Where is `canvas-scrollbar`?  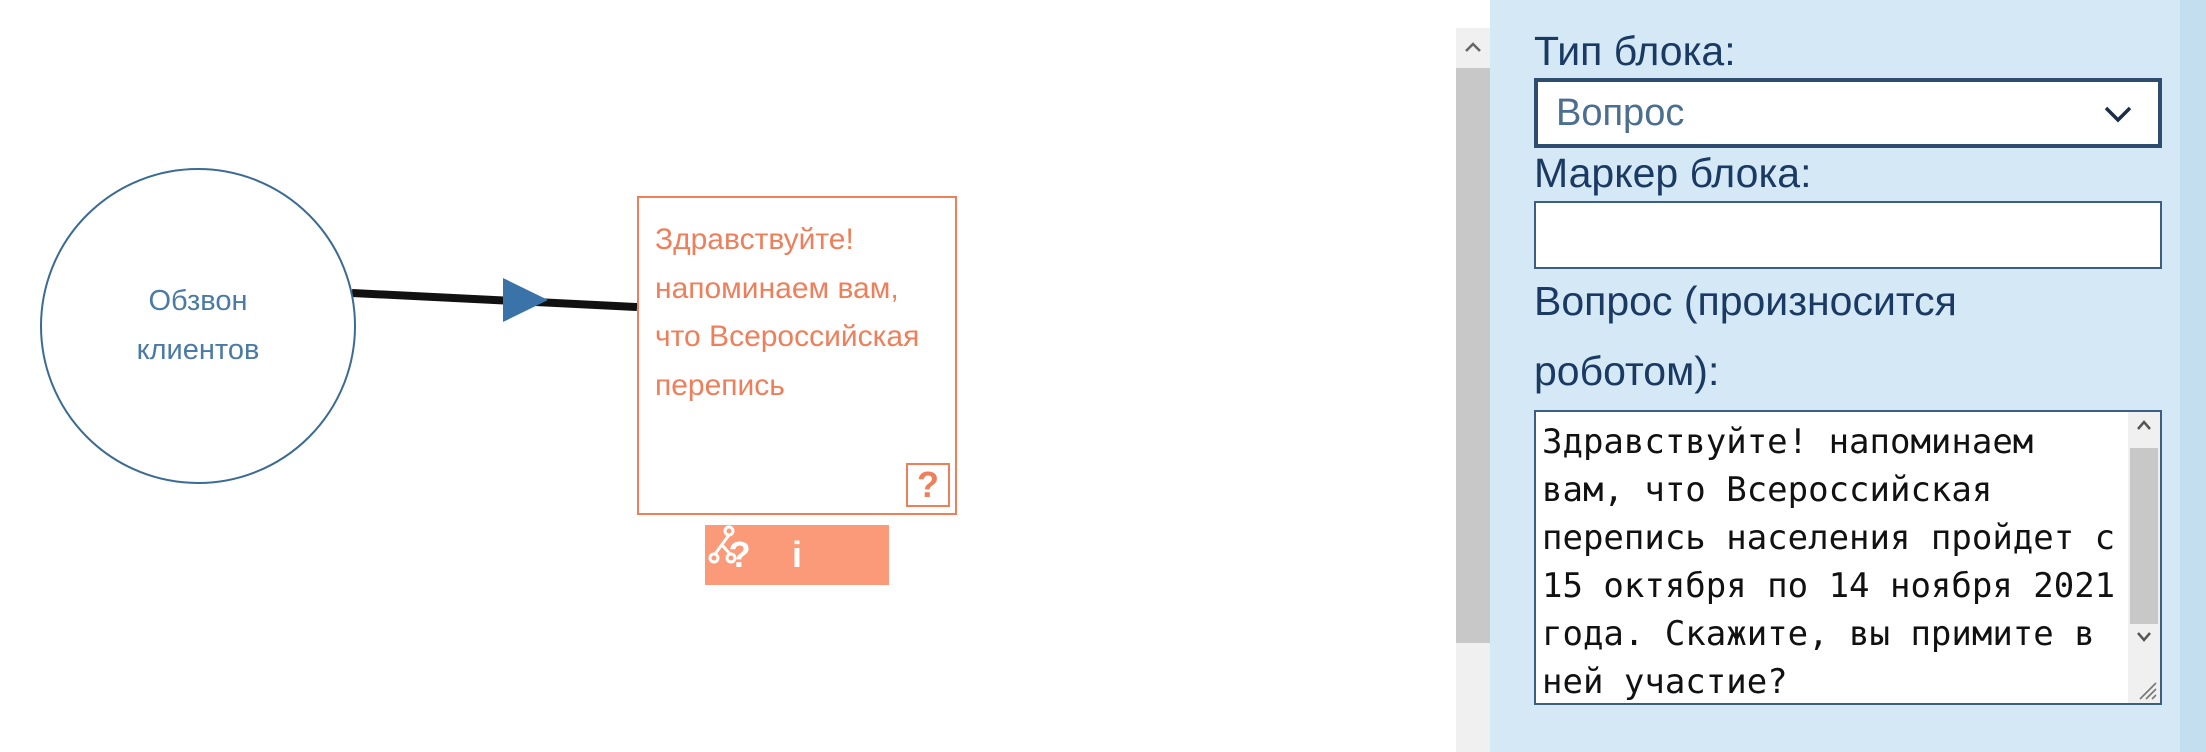
canvas-scrollbar is located at coordinates (1473, 390).